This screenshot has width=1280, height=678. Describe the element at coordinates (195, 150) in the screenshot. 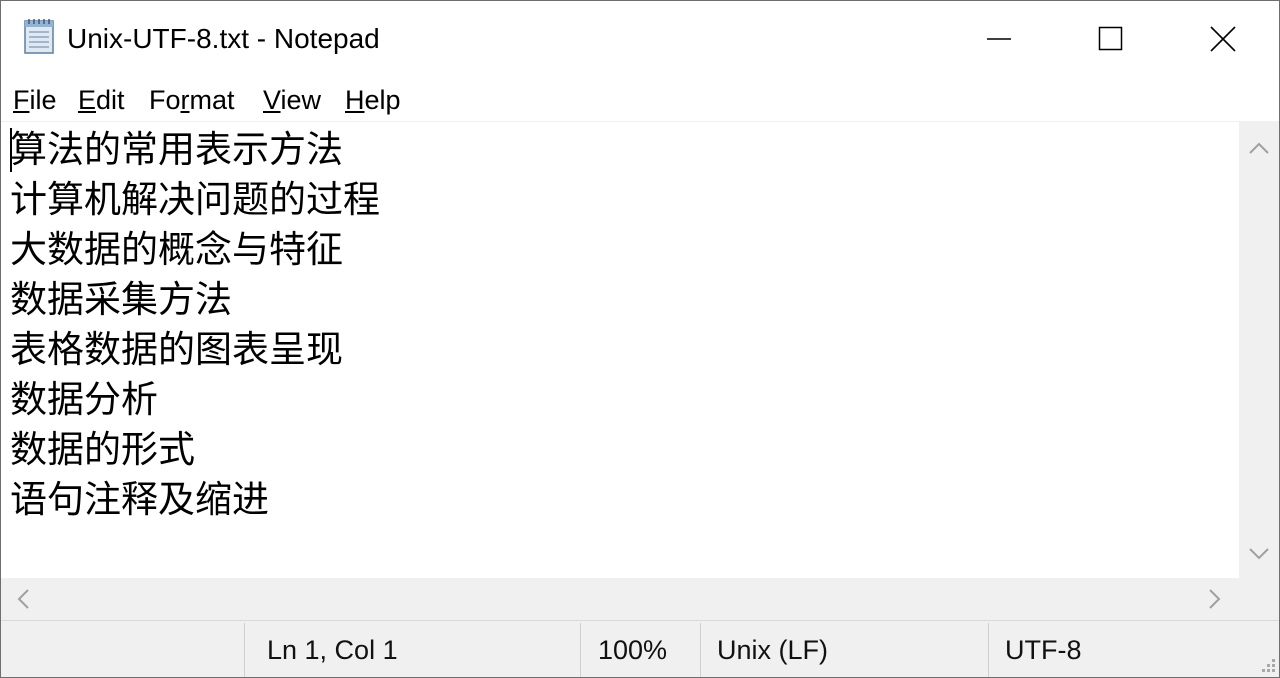

I see `text-line: 算法的常用表示方法` at that location.